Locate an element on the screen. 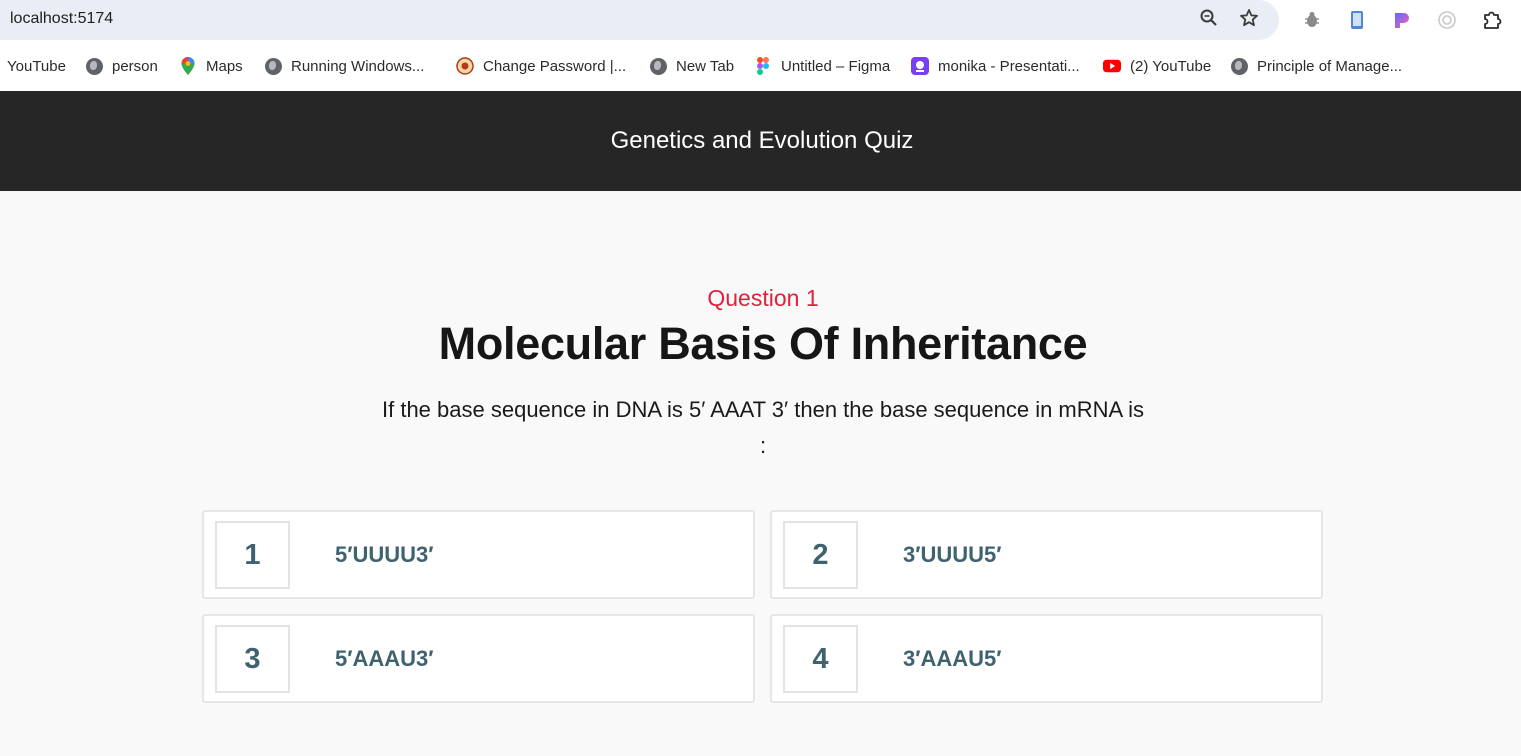 The width and height of the screenshot is (1521, 756). bookmark-label: New Tab is located at coordinates (705, 66).